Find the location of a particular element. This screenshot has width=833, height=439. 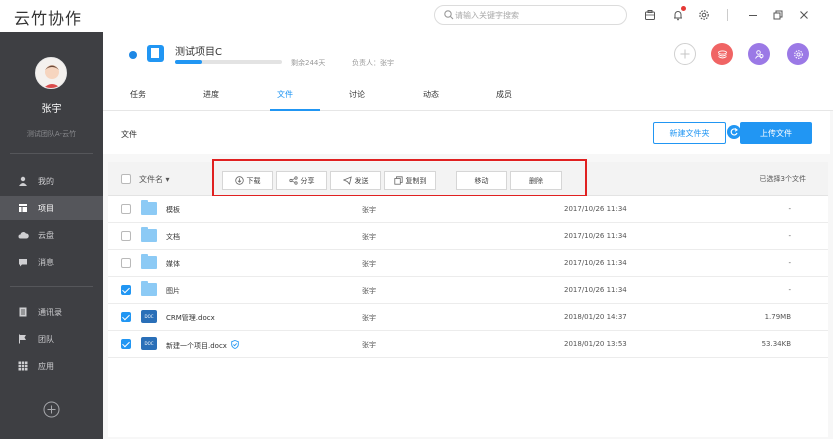

file-name: 图片 is located at coordinates (173, 291).